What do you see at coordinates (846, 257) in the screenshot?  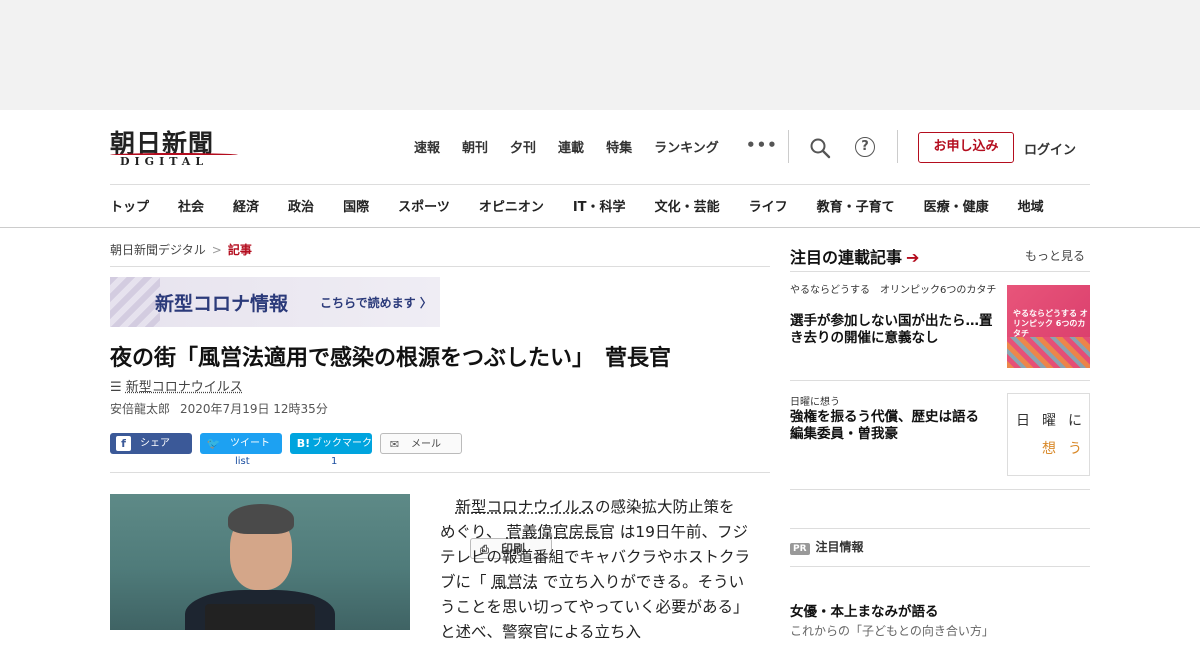 I see `featured-series-label: 注目の連載記事` at bounding box center [846, 257].